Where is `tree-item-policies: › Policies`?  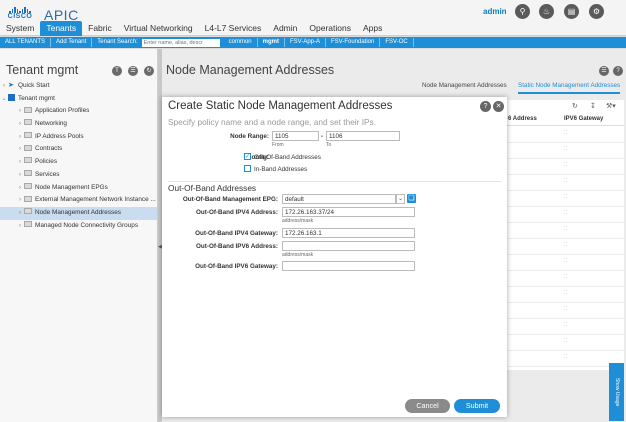
tree-item-policies: › Policies is located at coordinates (78, 162).